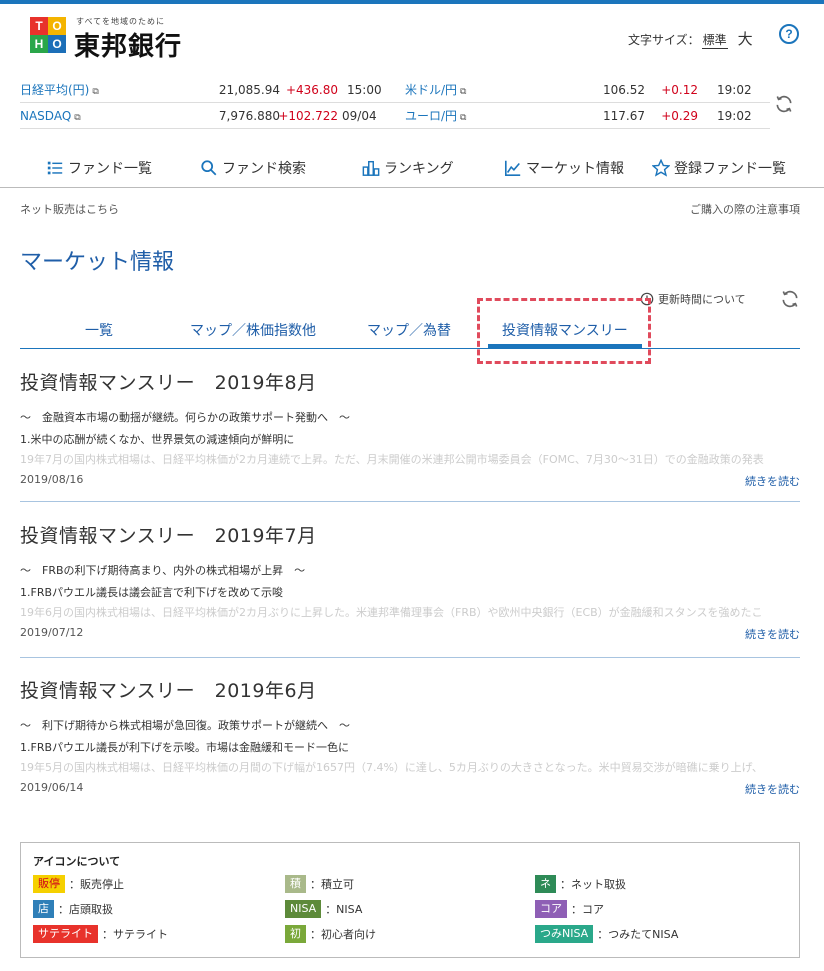 Image resolution: width=824 pixels, height=971 pixels. Describe the element at coordinates (69, 209) in the screenshot. I see `net-sales-link: ネット販売はこちら` at that location.